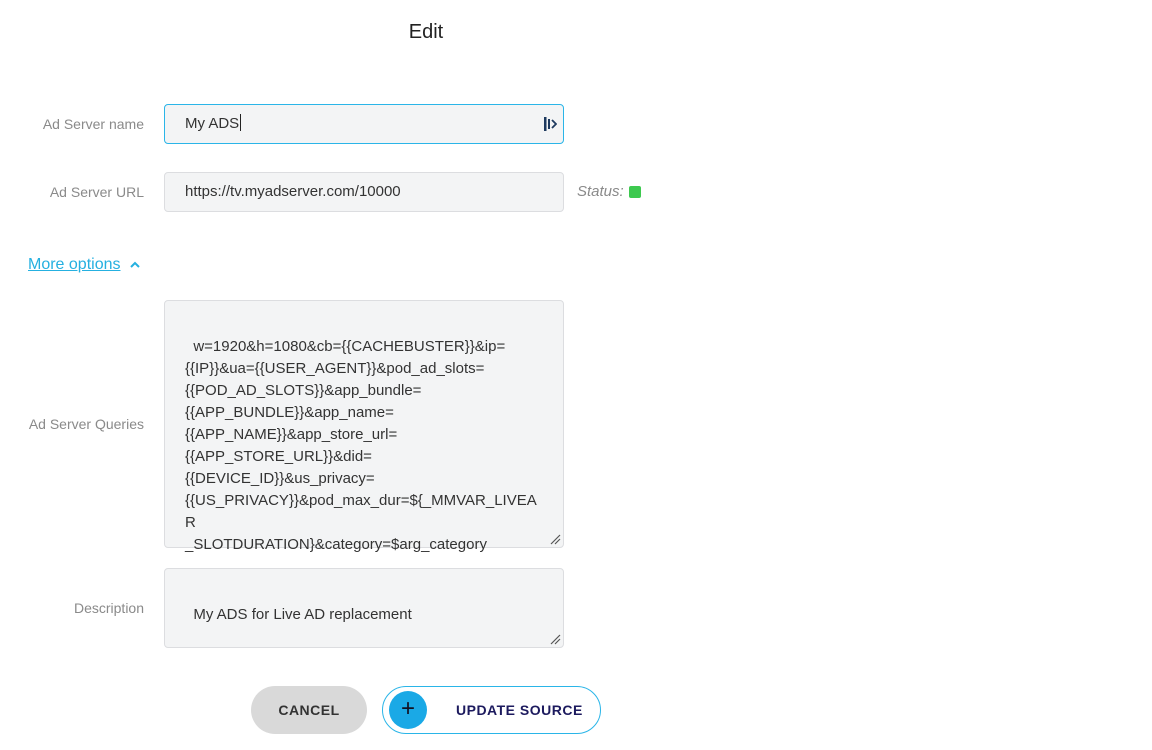 The height and width of the screenshot is (750, 1152). Describe the element at coordinates (86, 424) in the screenshot. I see `queries-label: Ad Server Queries` at that location.